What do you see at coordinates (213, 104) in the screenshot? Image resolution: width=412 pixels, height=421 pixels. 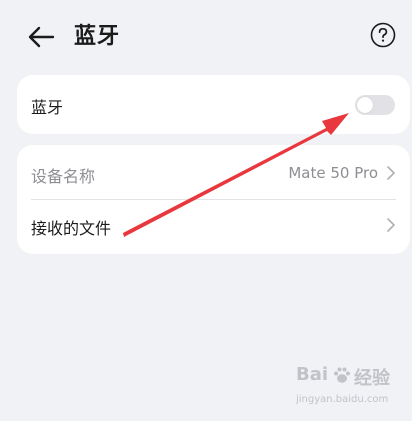 I see `bluetooth-card: 蓝牙` at bounding box center [213, 104].